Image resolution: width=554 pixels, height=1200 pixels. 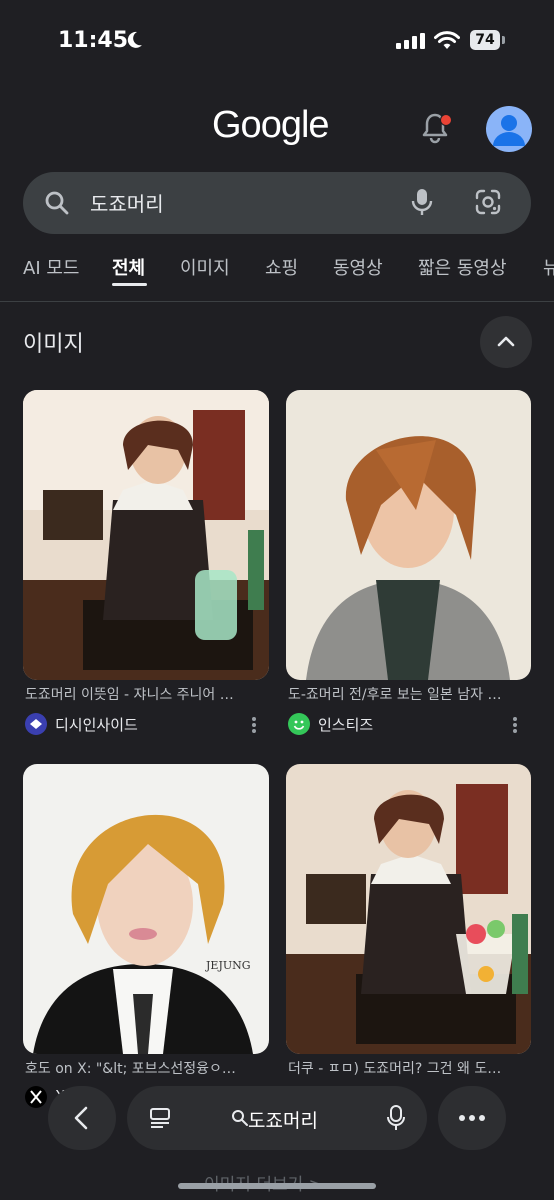 I want to click on image-result-2-source: 인스티즈, so click(x=345, y=724).